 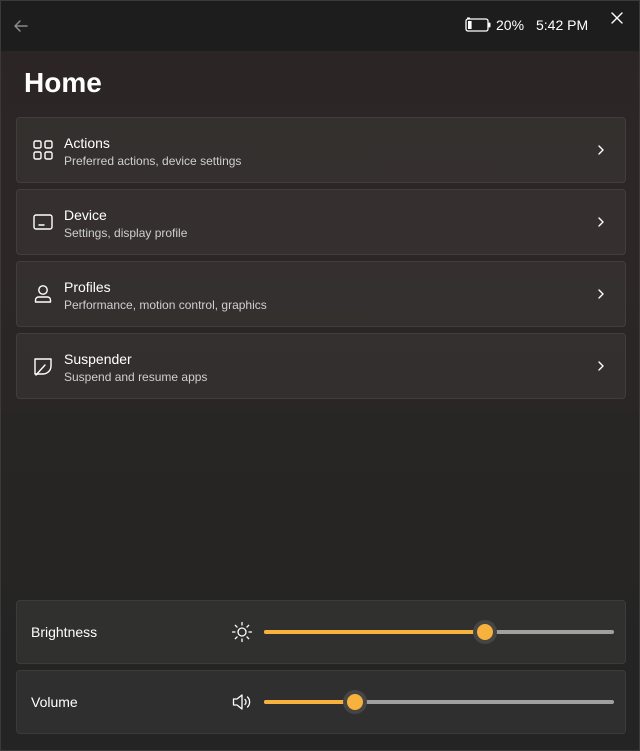 I want to click on nav-item-device: Device Settings, display profile, so click(x=321, y=222).